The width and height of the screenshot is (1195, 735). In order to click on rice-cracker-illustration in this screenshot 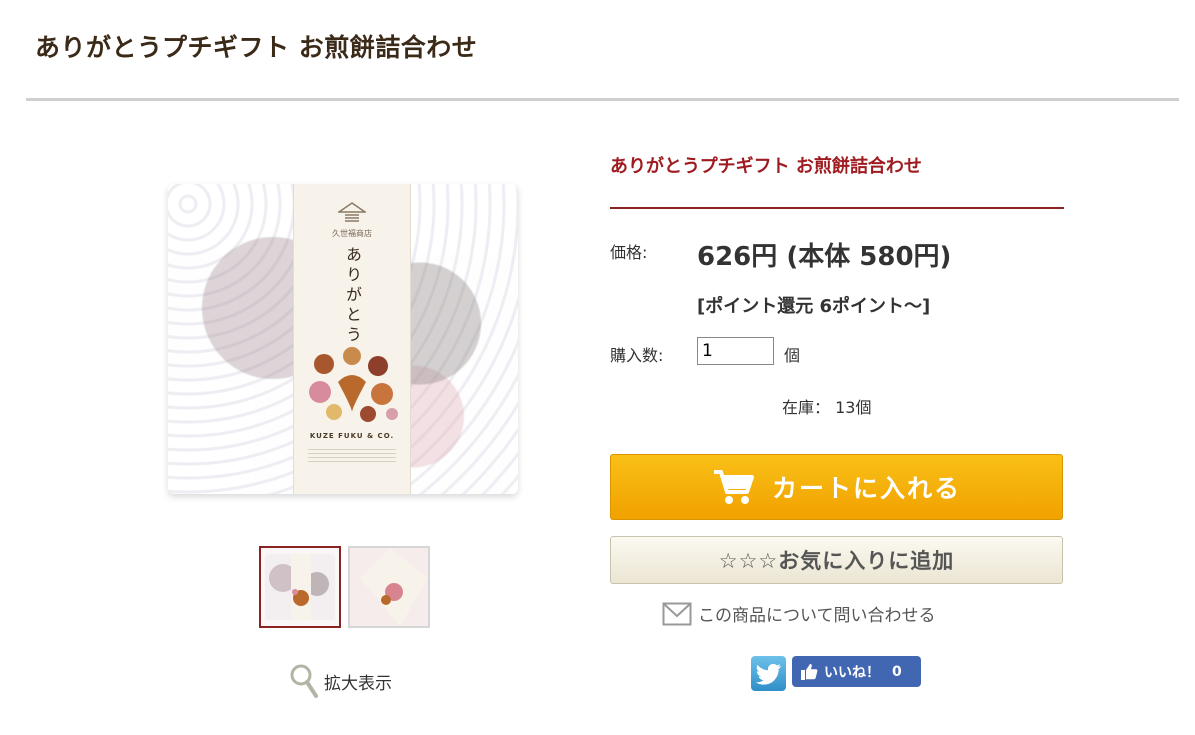, I will do `click(353, 384)`.